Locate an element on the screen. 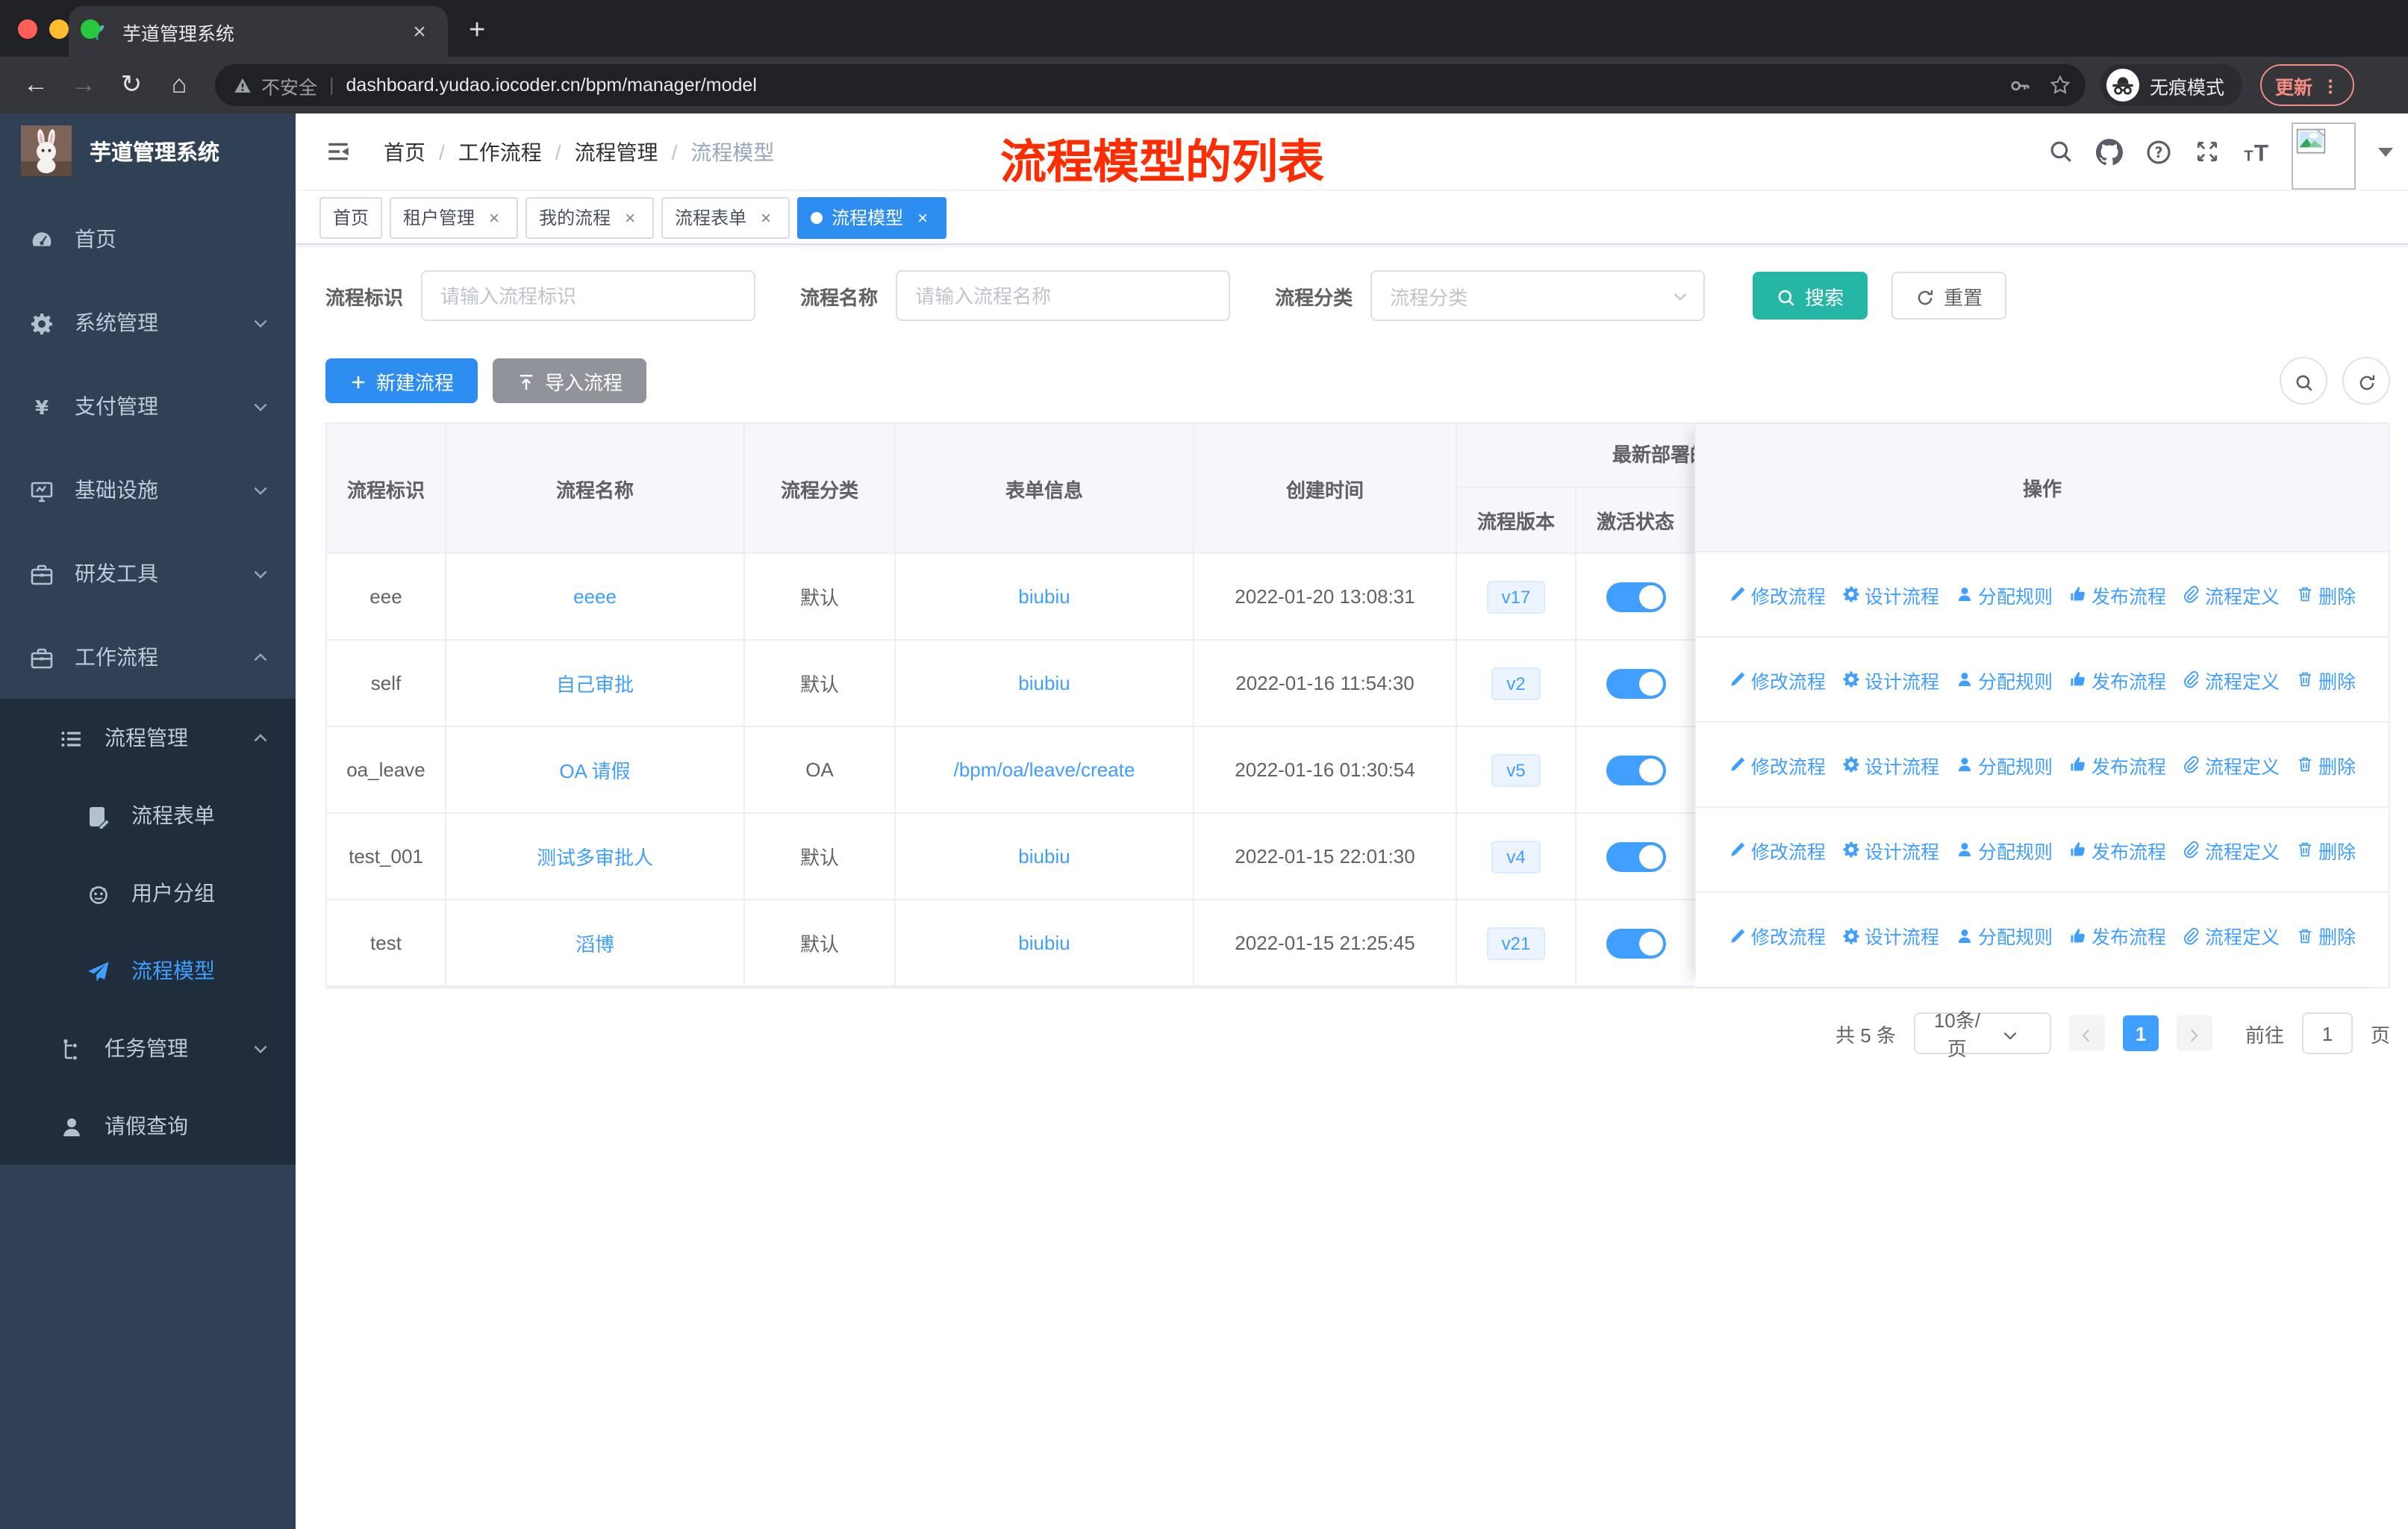 This screenshot has width=2408, height=1529. sidebar-item-leave-query: 请假查询 is located at coordinates (148, 1126).